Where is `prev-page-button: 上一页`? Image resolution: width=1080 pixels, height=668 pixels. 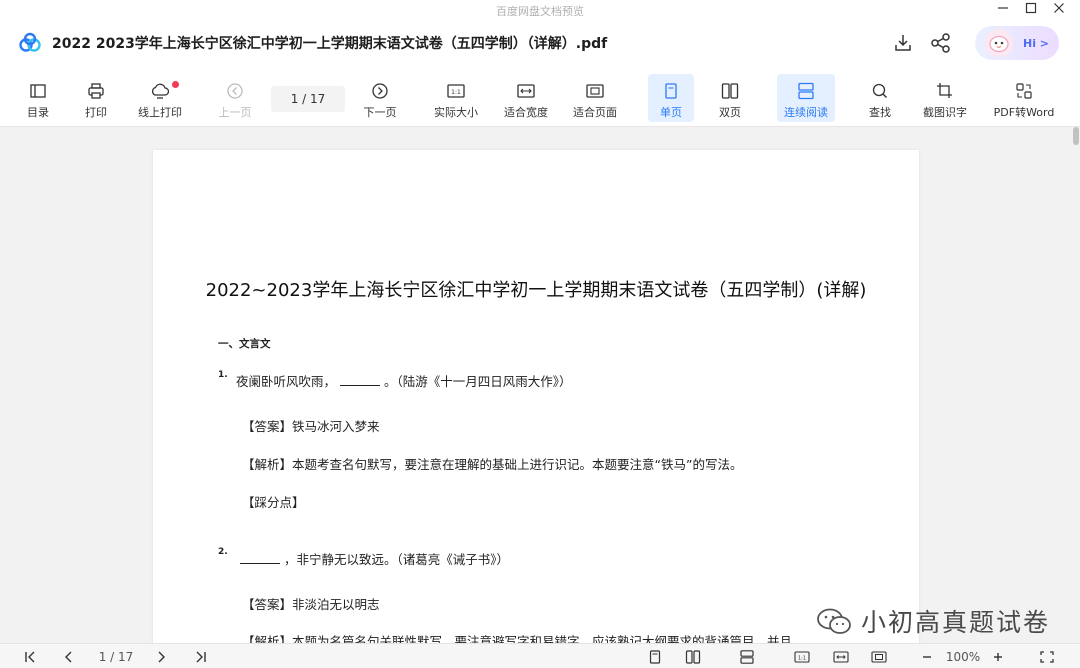 prev-page-button: 上一页 is located at coordinates (235, 98).